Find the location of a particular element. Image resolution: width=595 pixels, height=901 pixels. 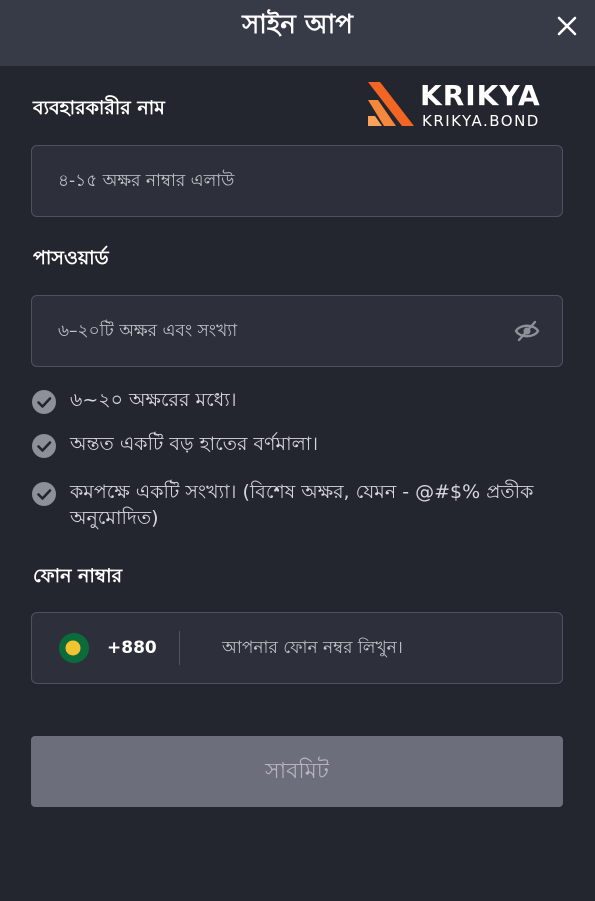

password-rule-length: ৬~২০ অক্ষরের মধ্যে। is located at coordinates (290, 401).